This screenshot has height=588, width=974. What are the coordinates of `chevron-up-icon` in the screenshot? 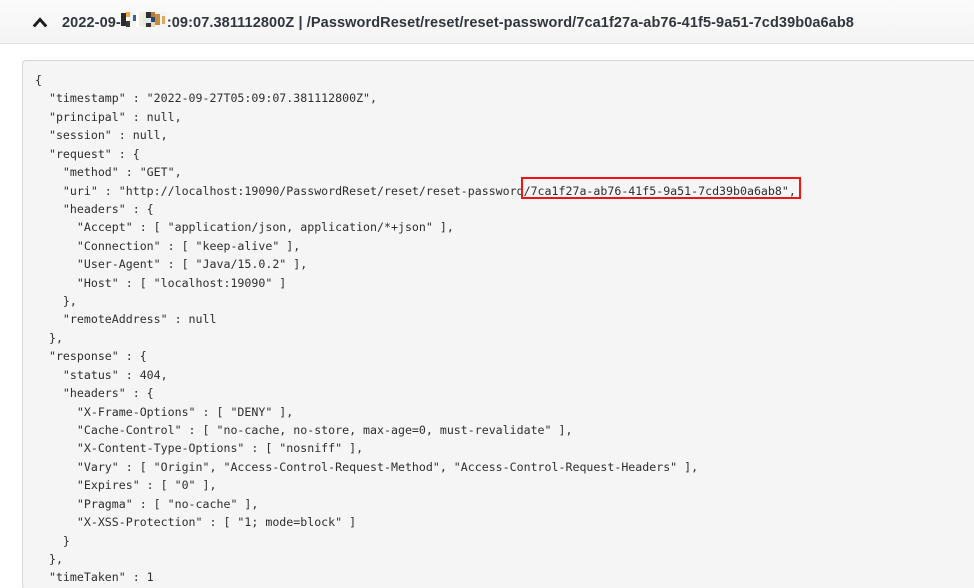 It's located at (40, 22).